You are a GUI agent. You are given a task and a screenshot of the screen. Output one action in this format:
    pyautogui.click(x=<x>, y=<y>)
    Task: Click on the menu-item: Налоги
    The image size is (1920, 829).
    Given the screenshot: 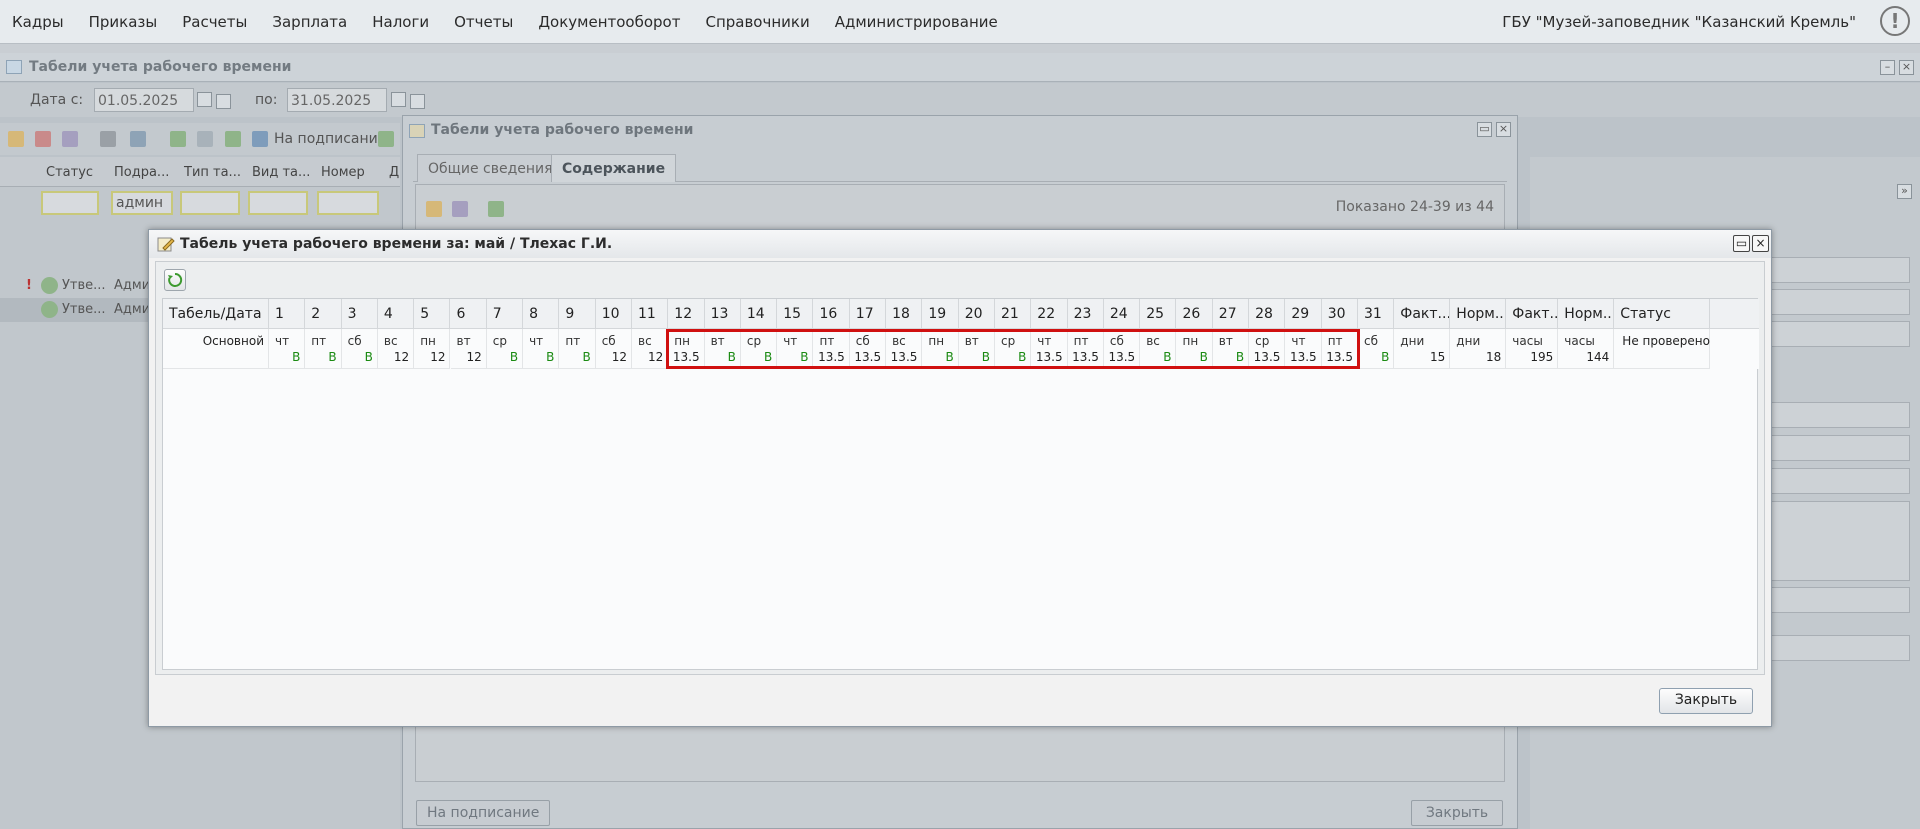 What is the action you would take?
    pyautogui.click(x=400, y=22)
    